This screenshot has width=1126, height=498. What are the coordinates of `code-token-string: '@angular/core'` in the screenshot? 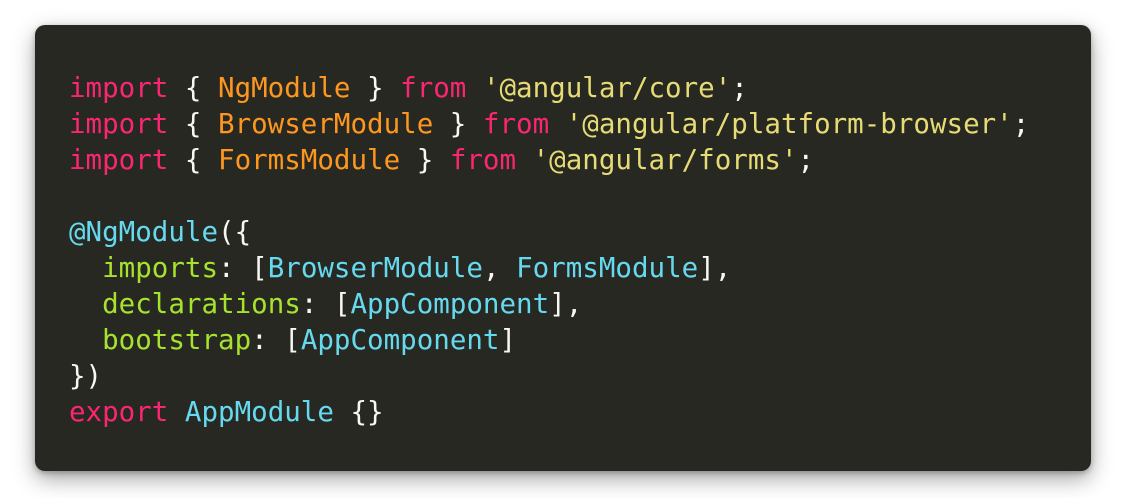 It's located at (607, 88).